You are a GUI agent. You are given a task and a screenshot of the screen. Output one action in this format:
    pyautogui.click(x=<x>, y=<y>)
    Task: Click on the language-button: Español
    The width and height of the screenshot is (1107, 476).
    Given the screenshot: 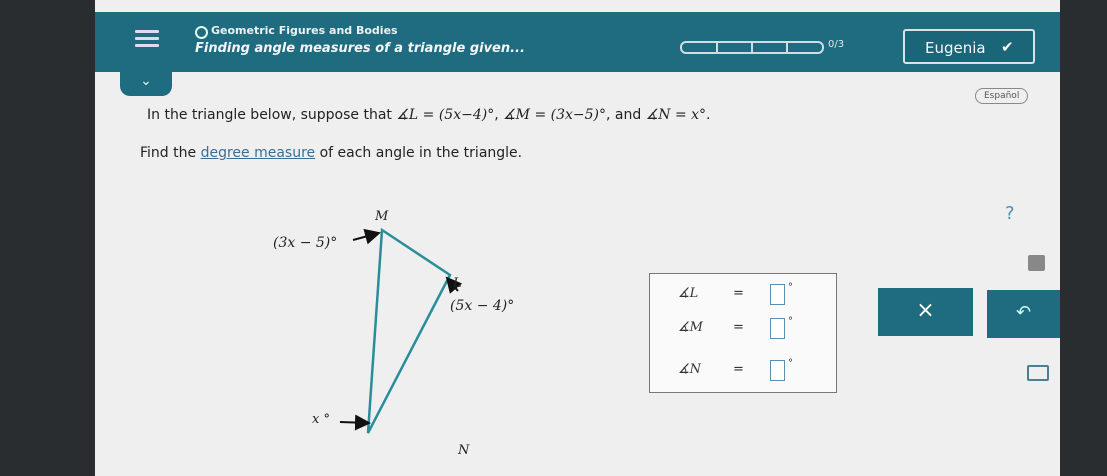 What is the action you would take?
    pyautogui.click(x=1002, y=96)
    